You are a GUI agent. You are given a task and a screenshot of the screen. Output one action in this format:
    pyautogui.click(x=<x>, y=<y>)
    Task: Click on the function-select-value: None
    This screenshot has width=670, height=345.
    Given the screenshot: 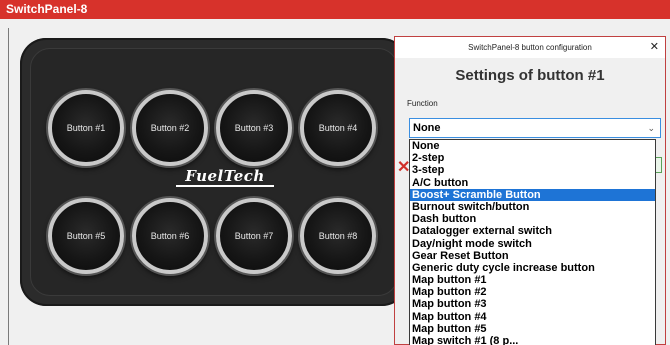 What is the action you would take?
    pyautogui.click(x=427, y=128)
    